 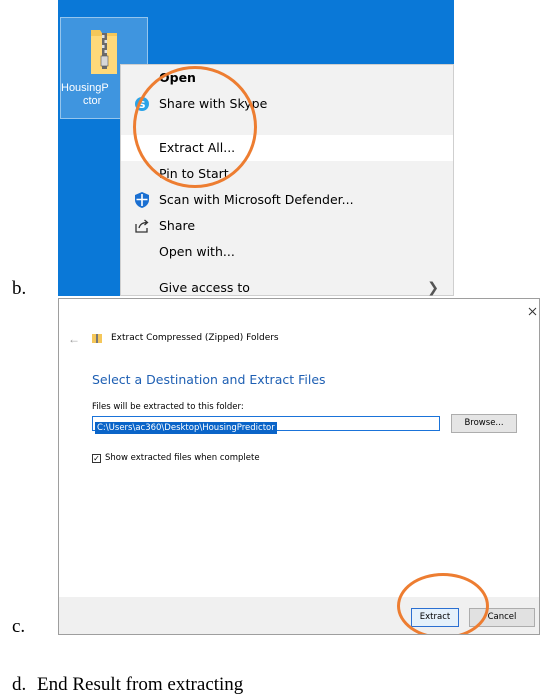 I want to click on menu-item-give-access: Give access to ❯, so click(x=287, y=285).